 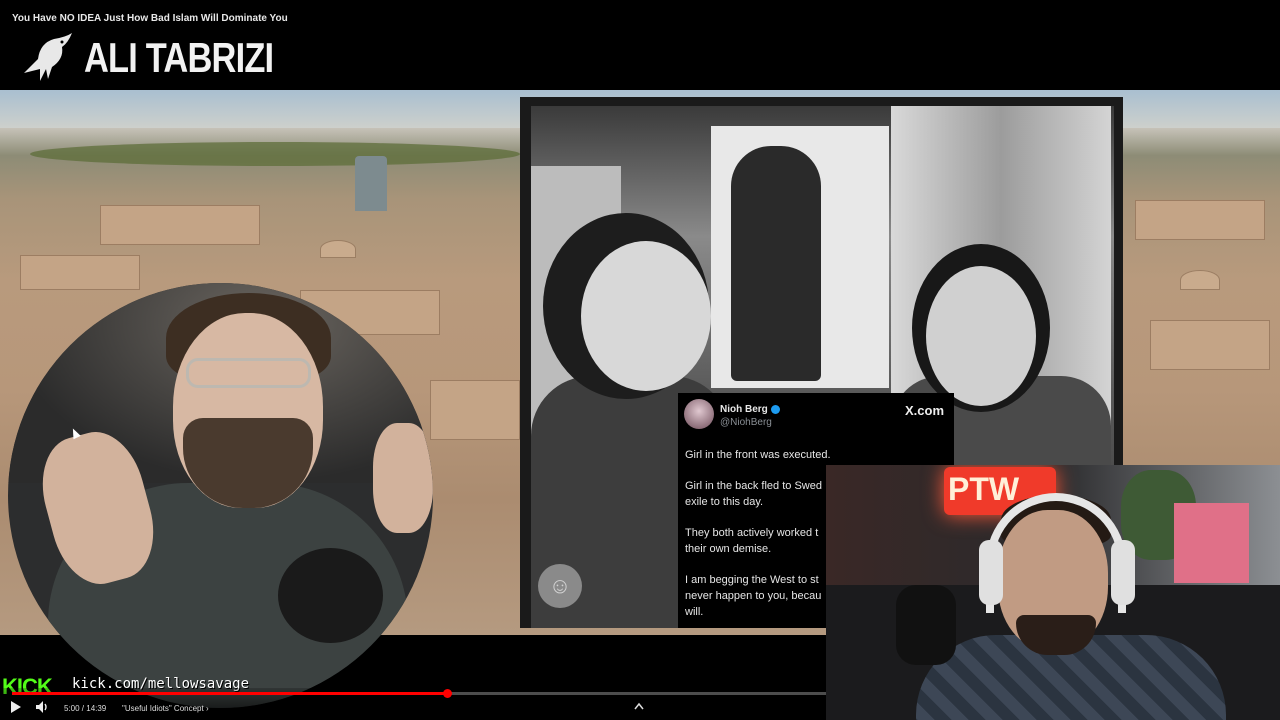 What do you see at coordinates (48, 57) in the screenshot?
I see `crow-logo-icon` at bounding box center [48, 57].